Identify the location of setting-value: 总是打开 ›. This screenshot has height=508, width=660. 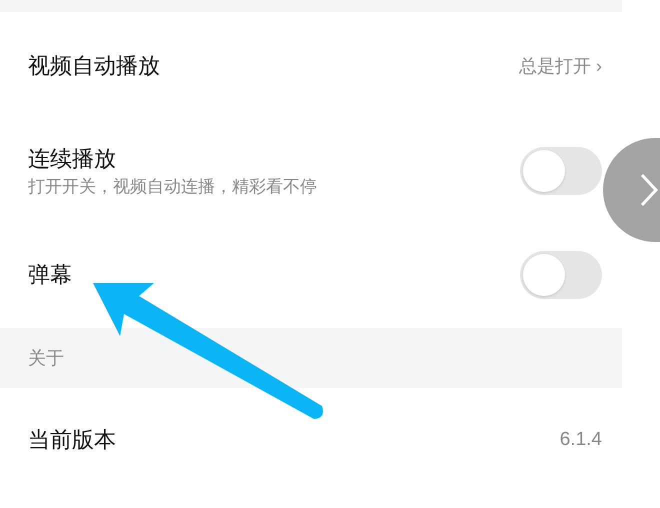
(560, 66).